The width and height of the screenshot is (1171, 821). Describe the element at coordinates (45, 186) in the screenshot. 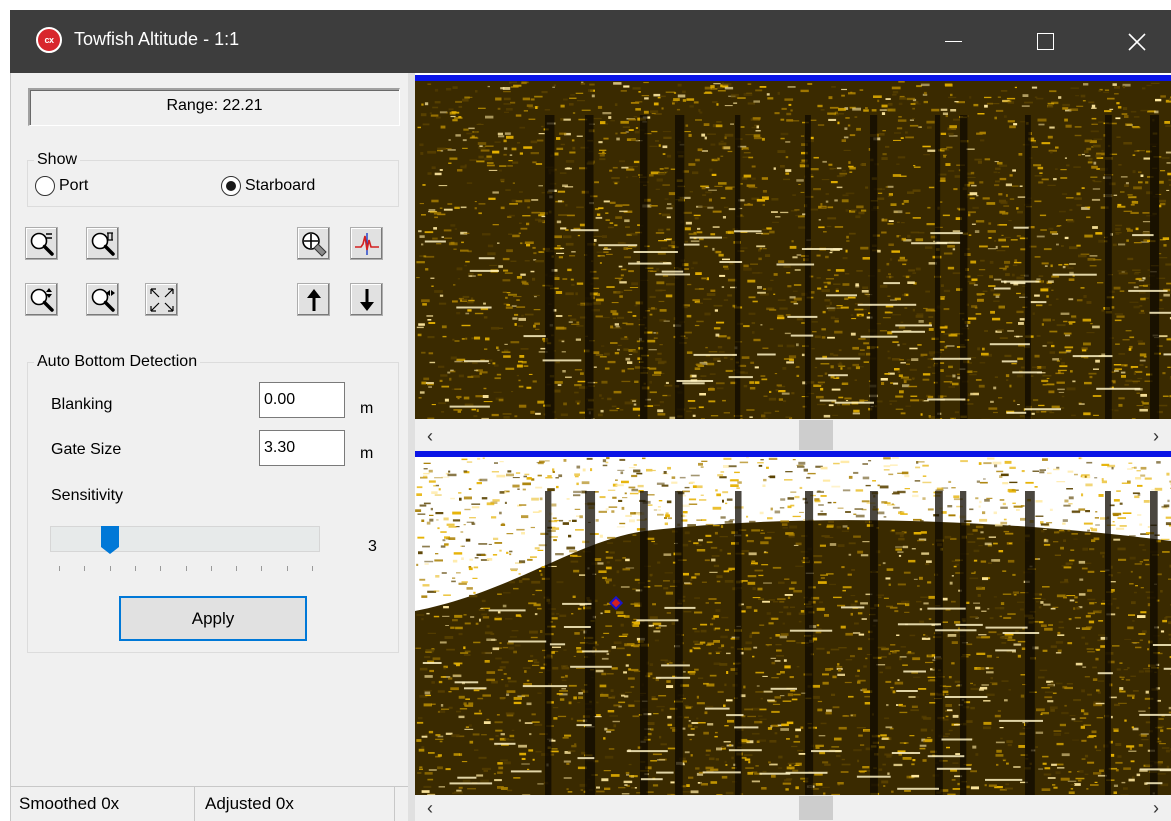

I see `radio-circle` at that location.